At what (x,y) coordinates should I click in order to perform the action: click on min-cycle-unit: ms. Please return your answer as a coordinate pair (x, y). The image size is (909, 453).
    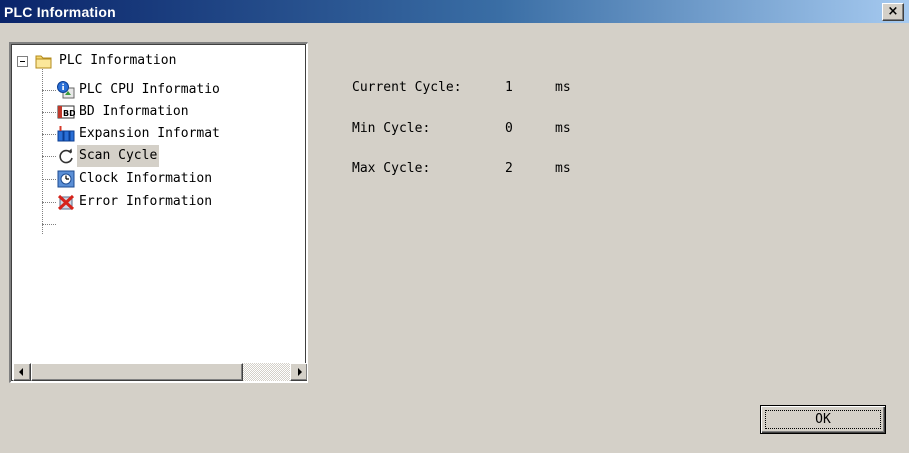
    Looking at the image, I should click on (563, 128).